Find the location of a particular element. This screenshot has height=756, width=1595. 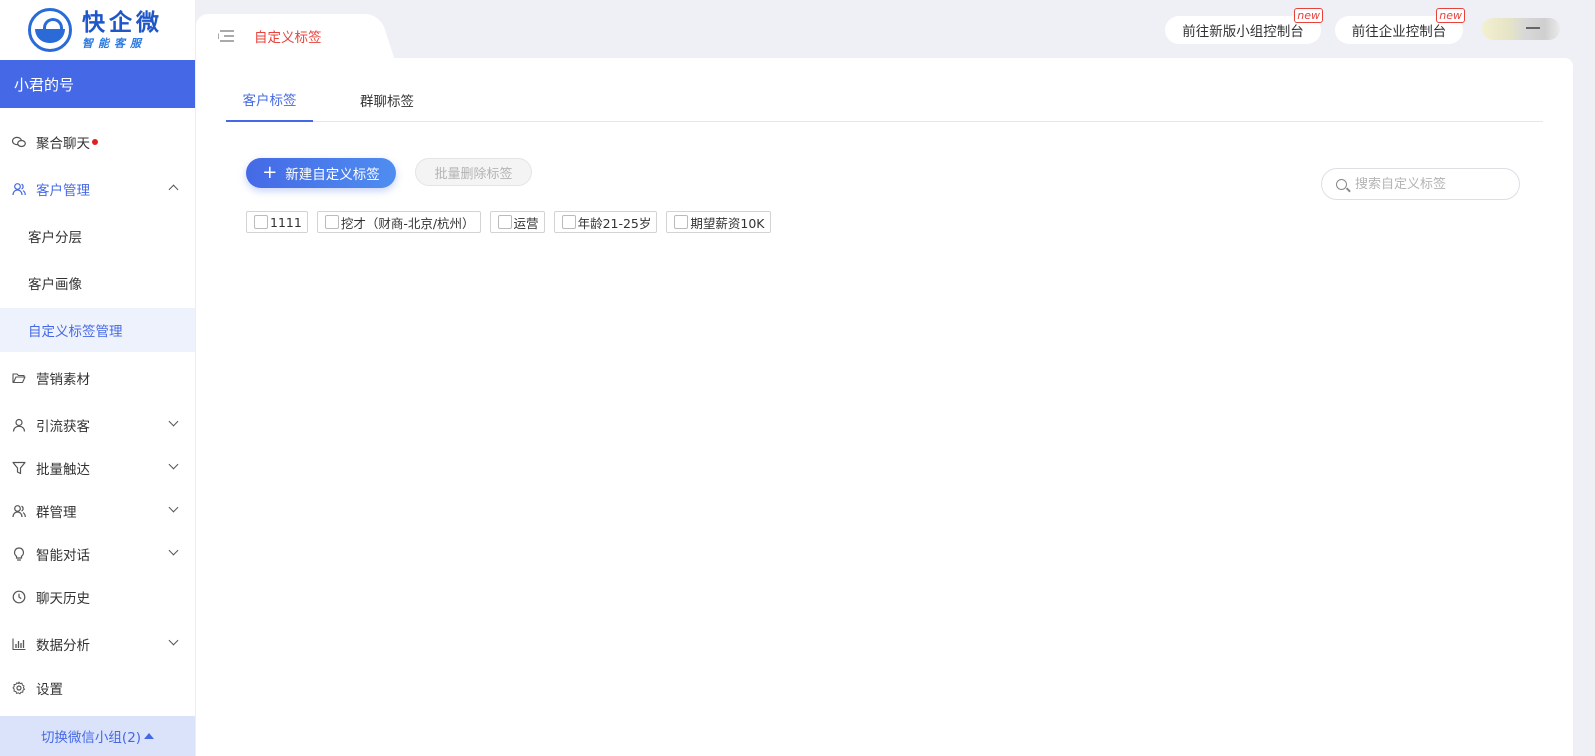

unread-dot is located at coordinates (95, 142).